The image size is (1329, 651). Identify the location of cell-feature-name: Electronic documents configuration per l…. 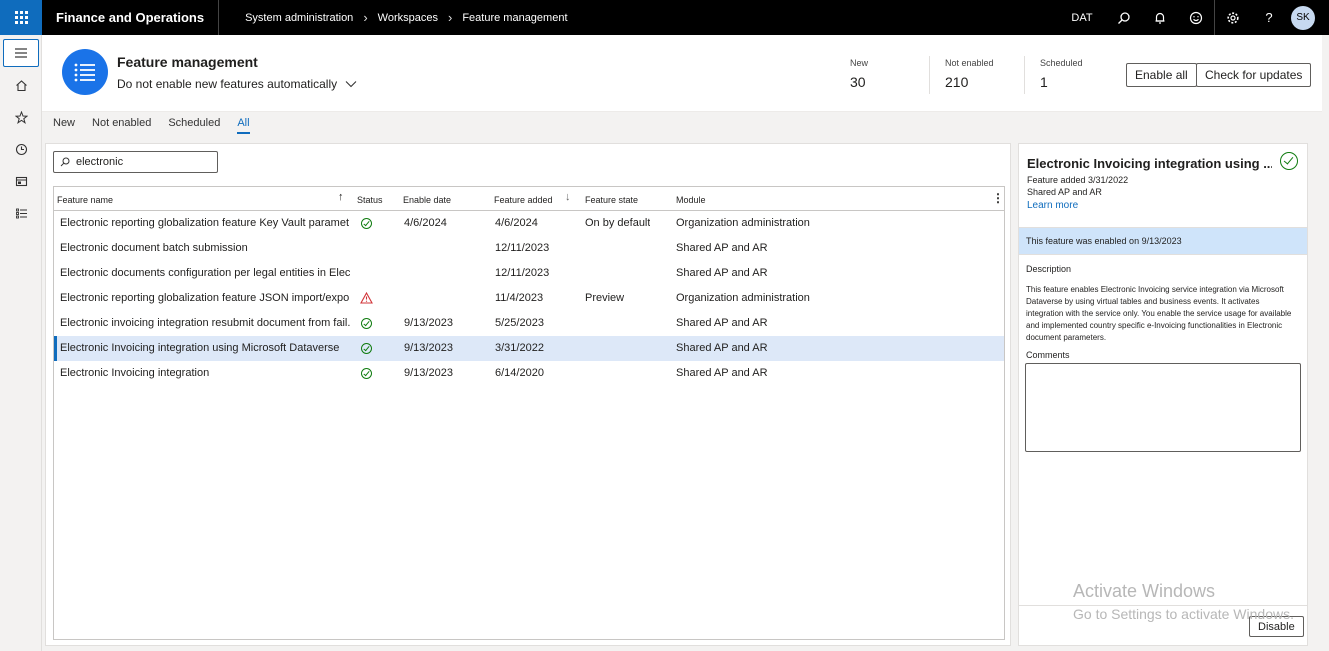
(205, 273).